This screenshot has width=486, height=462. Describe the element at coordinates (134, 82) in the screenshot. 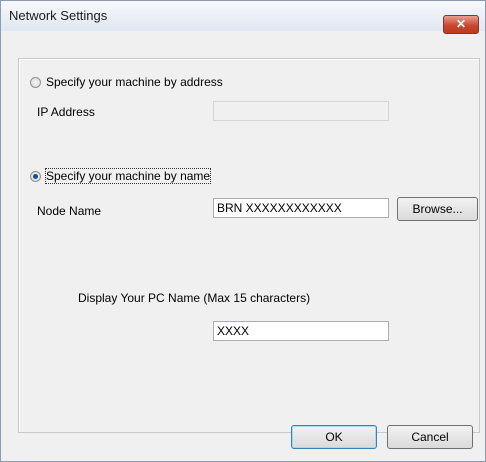

I see `address-radio-label: Specify your machine by address` at that location.